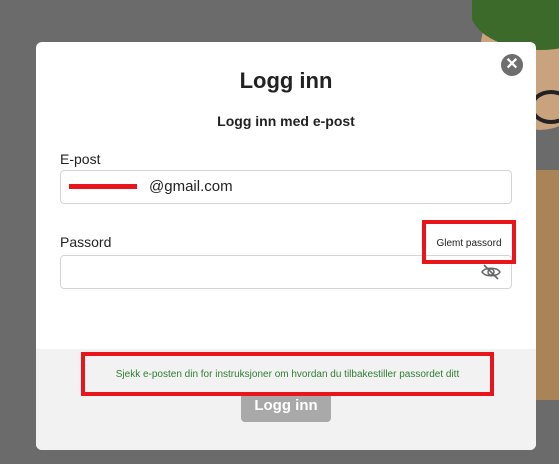  What do you see at coordinates (491, 272) in the screenshot?
I see `eye-slash-icon` at bounding box center [491, 272].